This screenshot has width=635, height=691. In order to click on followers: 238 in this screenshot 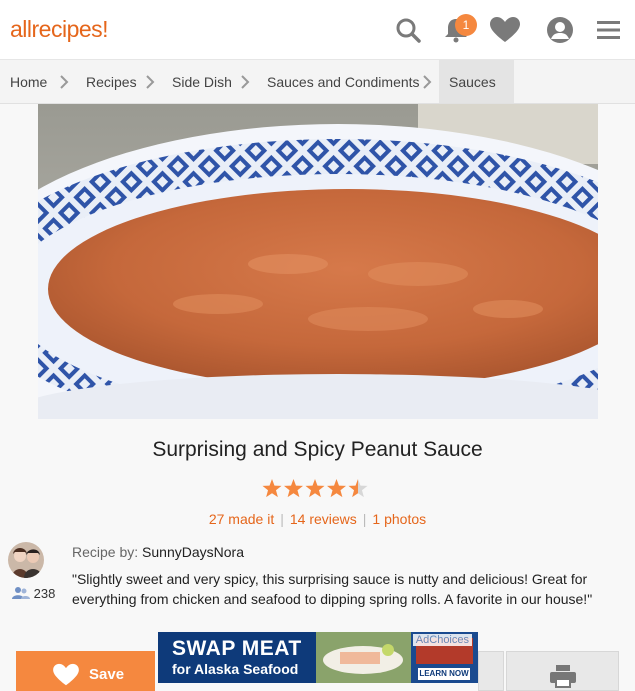, I will do `click(33, 593)`.